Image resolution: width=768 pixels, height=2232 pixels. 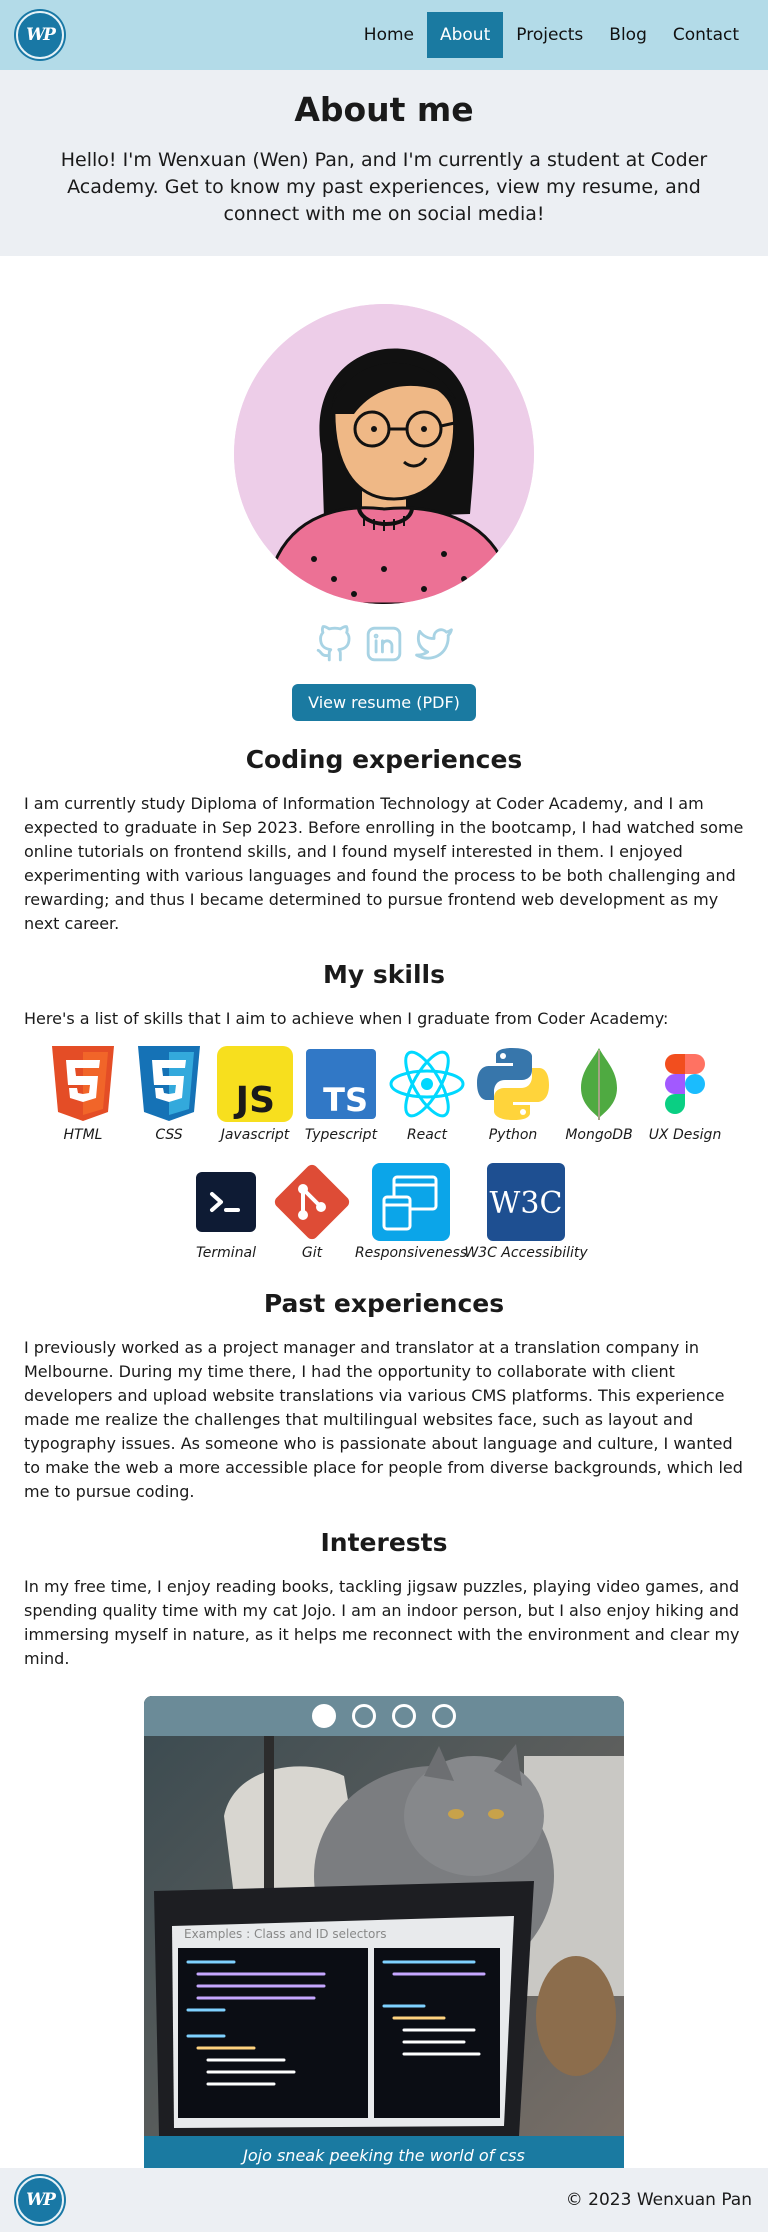 I want to click on skill-label: React, so click(x=427, y=1135).